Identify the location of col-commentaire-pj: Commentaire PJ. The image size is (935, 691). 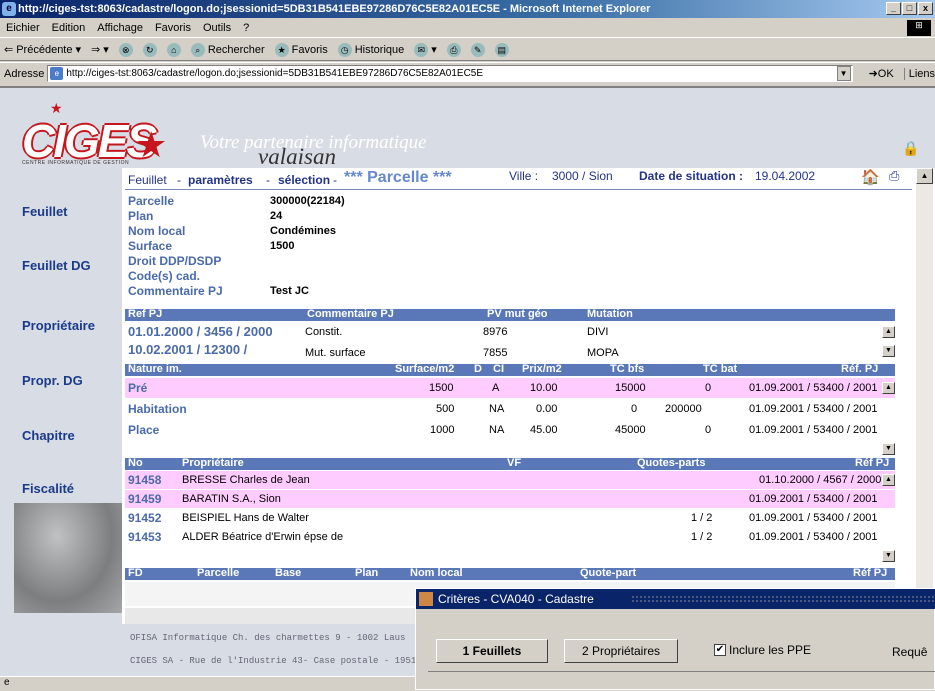
(350, 314).